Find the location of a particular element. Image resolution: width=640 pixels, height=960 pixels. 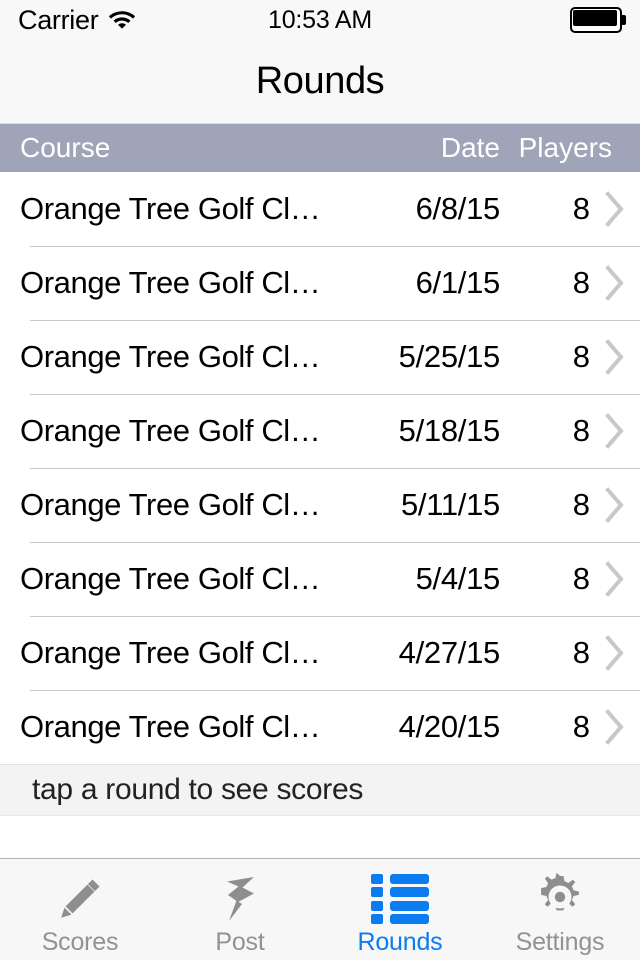

round-date: 4/27/15 is located at coordinates (449, 652).